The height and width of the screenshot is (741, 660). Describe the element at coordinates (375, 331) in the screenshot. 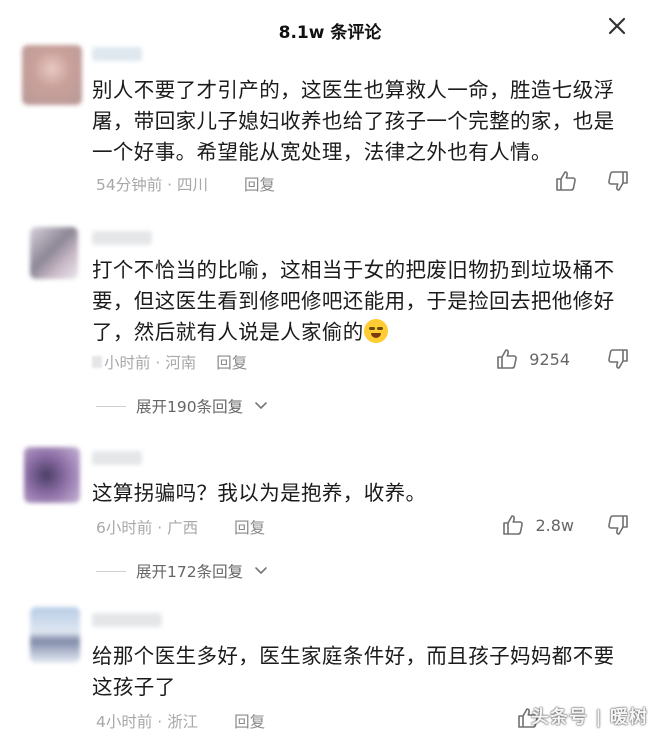

I see `crying-laughing-emoji-icon` at that location.